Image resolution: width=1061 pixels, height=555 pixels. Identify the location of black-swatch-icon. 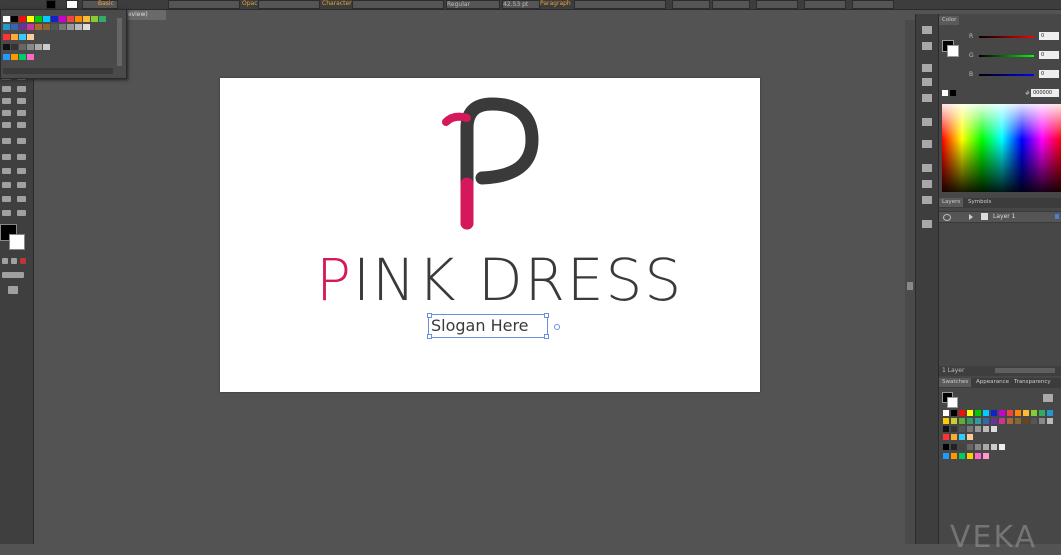
(953, 93).